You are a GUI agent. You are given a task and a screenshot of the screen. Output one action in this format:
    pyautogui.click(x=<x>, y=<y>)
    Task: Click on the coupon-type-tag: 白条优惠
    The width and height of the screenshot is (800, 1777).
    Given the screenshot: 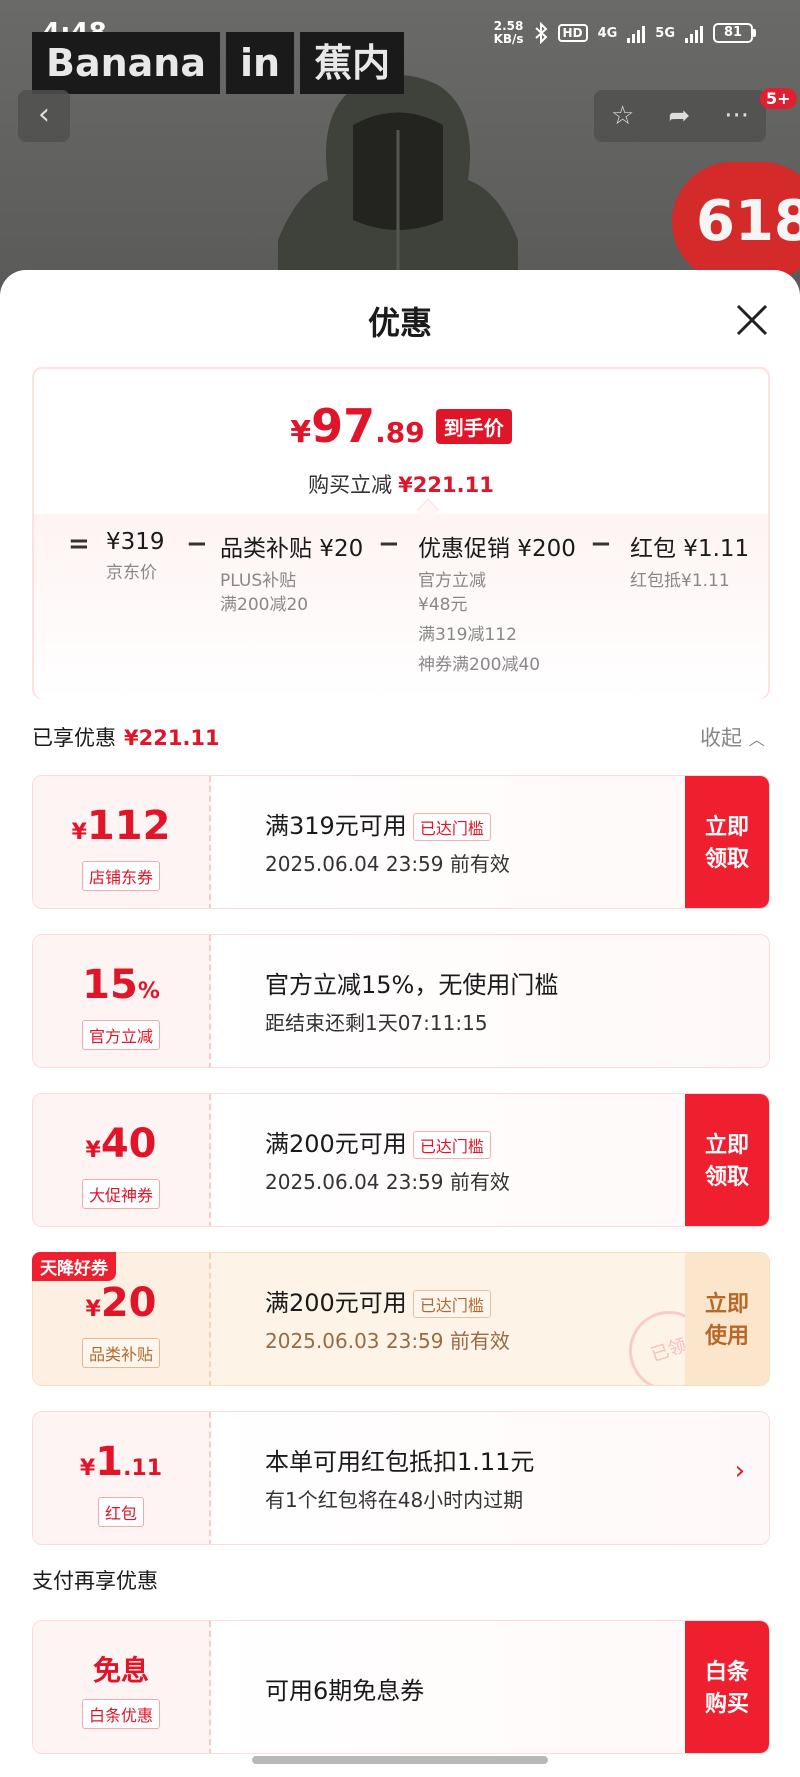 What is the action you would take?
    pyautogui.click(x=120, y=1714)
    